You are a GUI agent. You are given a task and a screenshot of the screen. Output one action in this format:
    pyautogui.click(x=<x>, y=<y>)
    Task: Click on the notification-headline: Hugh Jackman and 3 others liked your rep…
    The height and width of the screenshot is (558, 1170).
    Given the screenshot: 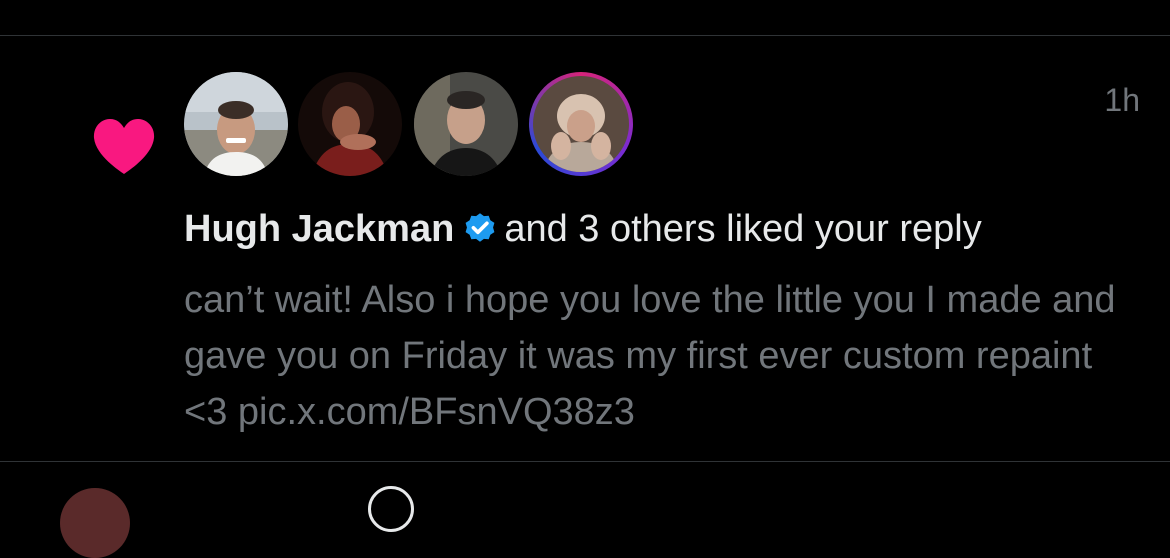 What is the action you would take?
    pyautogui.click(x=583, y=229)
    